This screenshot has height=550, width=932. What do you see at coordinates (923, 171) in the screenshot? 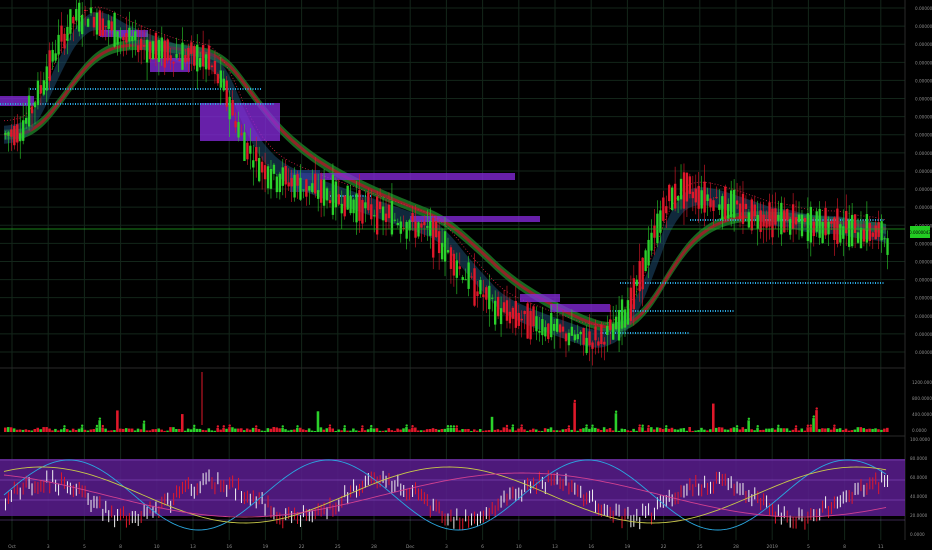
I see `price-tick-label: 0.0000053` at bounding box center [923, 171].